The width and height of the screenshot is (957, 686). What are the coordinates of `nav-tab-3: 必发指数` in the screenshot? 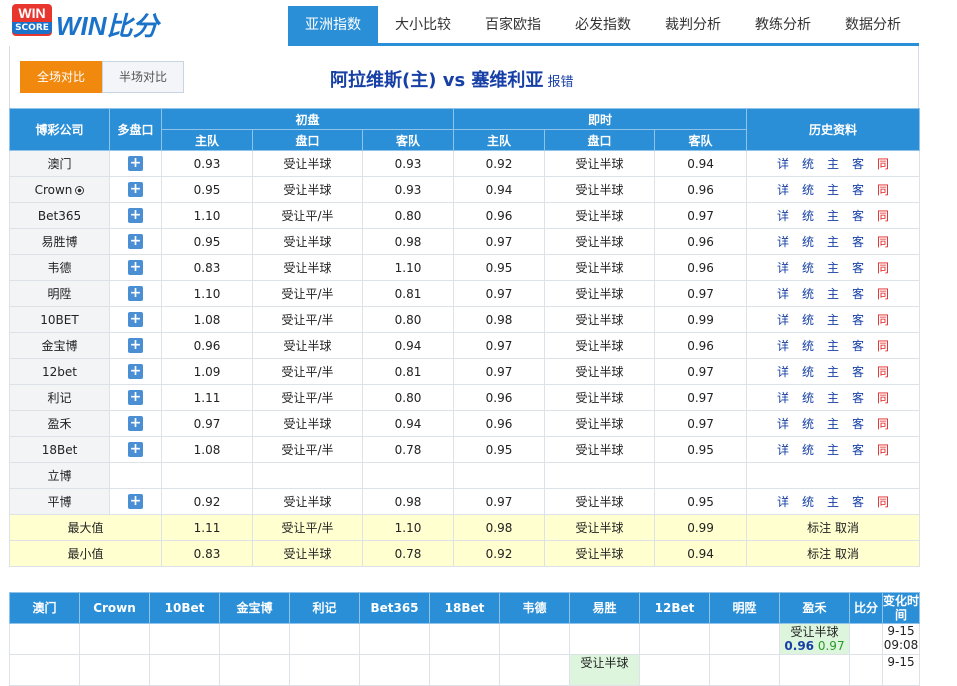 It's located at (603, 25).